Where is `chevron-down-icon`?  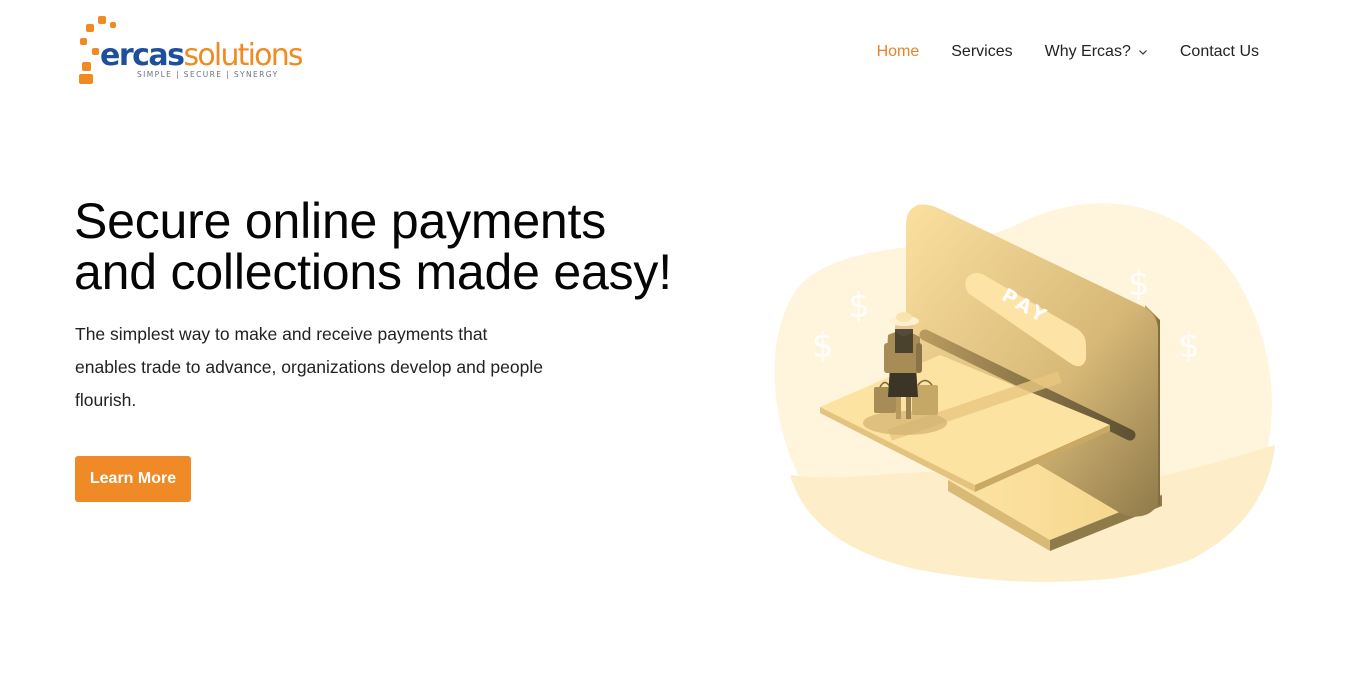
chevron-down-icon is located at coordinates (1142, 52).